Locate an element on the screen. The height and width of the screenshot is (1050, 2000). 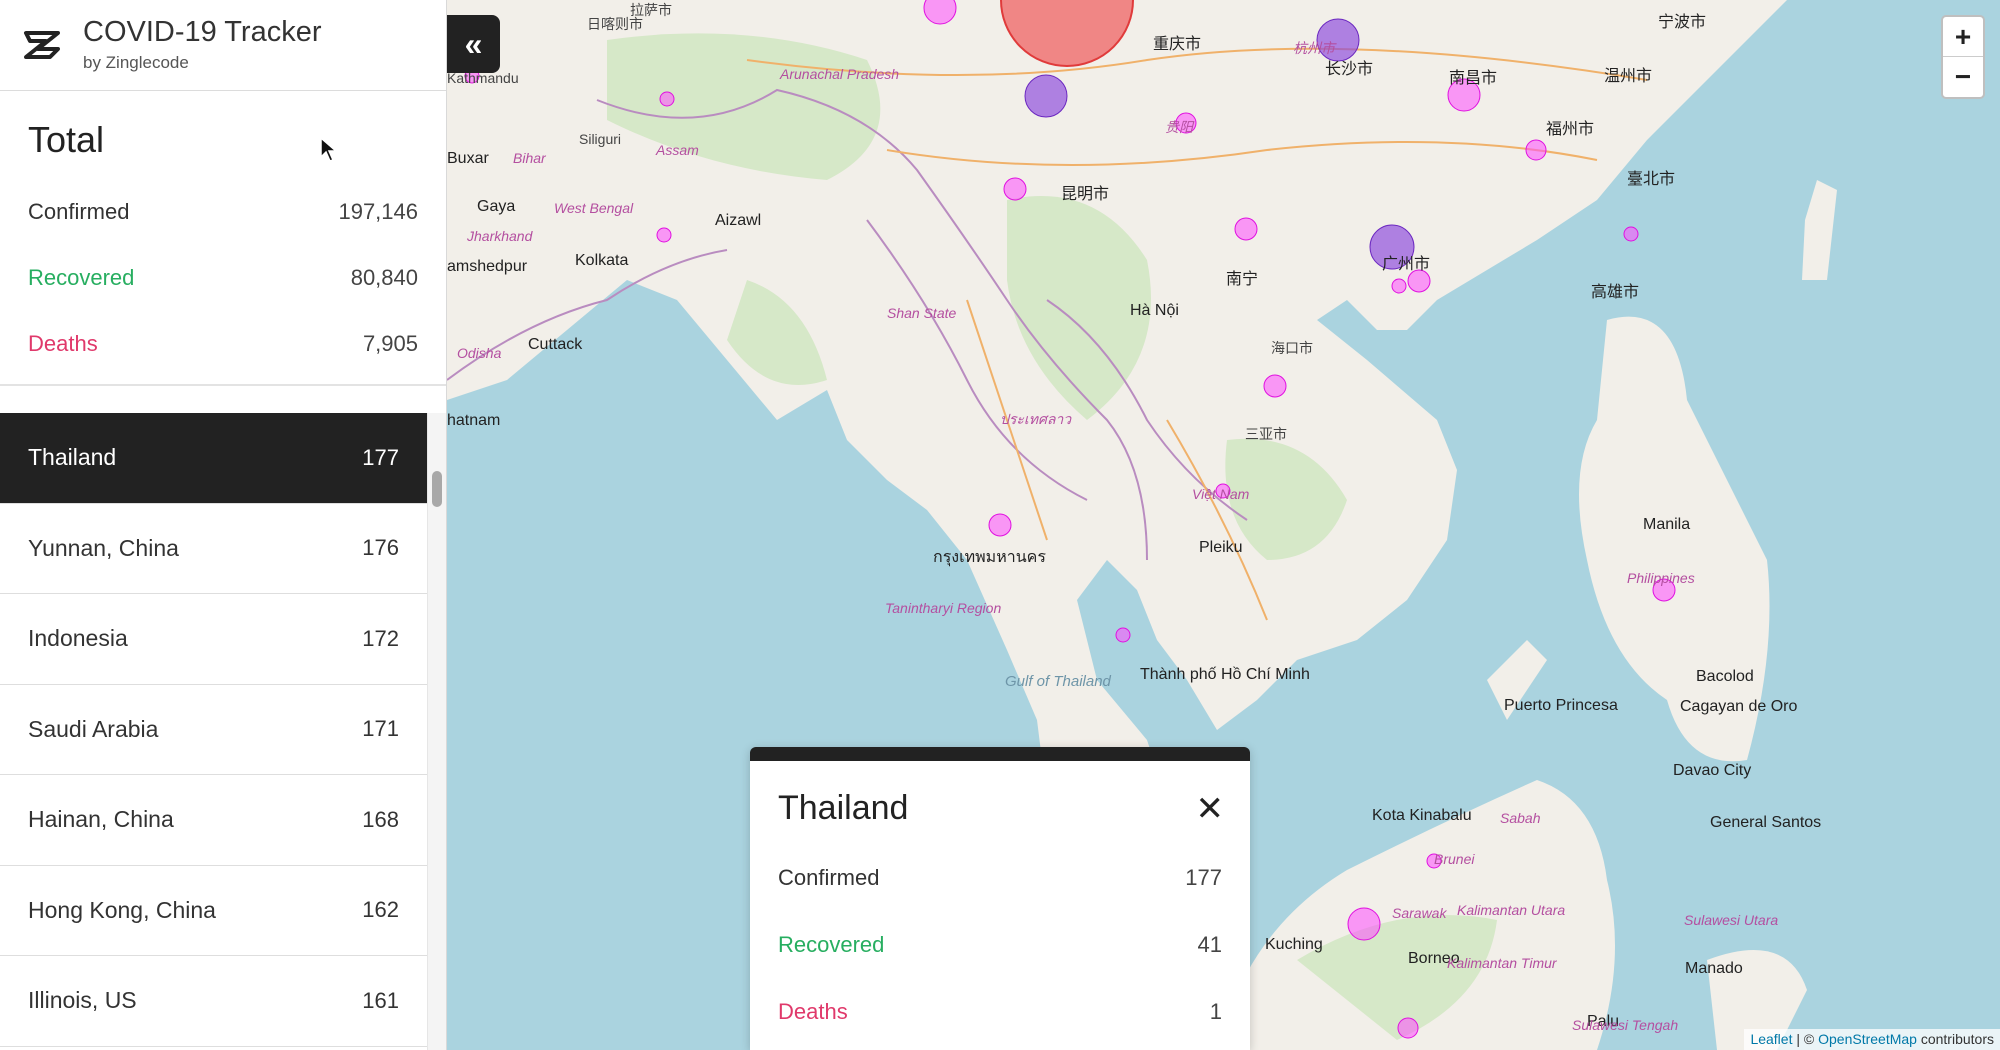
map-label: Thành phố Hồ Chí Minh is located at coordinates (1225, 674).